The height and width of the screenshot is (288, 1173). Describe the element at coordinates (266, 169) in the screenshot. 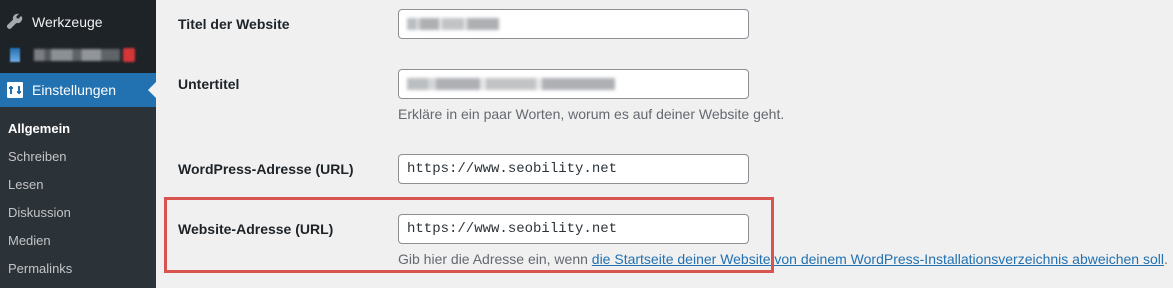

I see `wp-address-label: WordPress-Adresse (URL)` at that location.